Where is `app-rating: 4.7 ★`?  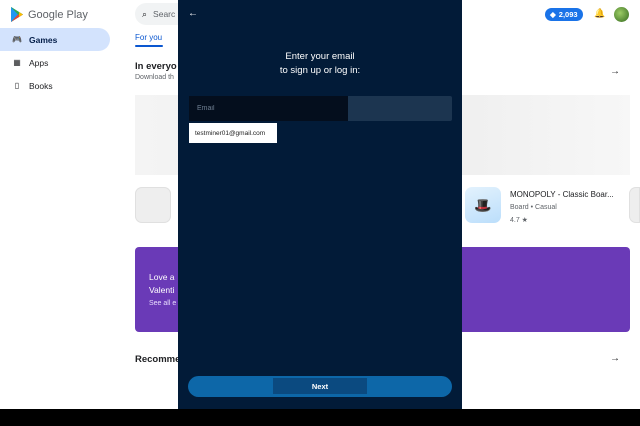
app-rating: 4.7 ★ is located at coordinates (519, 220).